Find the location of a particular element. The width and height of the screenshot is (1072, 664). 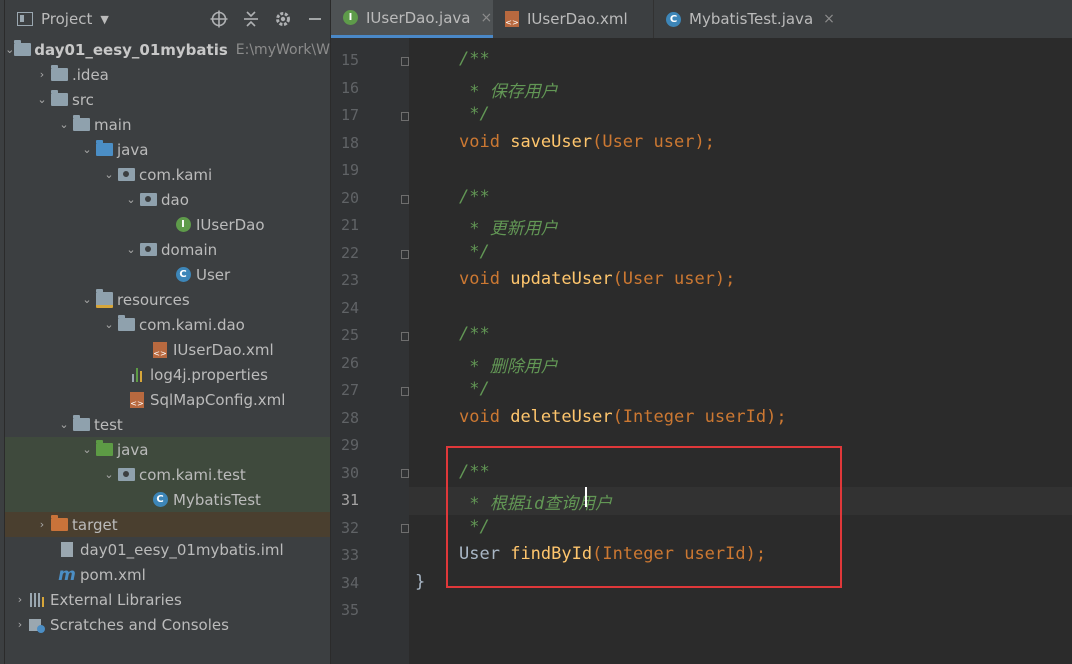

tree-item-label: day01_eesy_01mybatis is located at coordinates (131, 49).